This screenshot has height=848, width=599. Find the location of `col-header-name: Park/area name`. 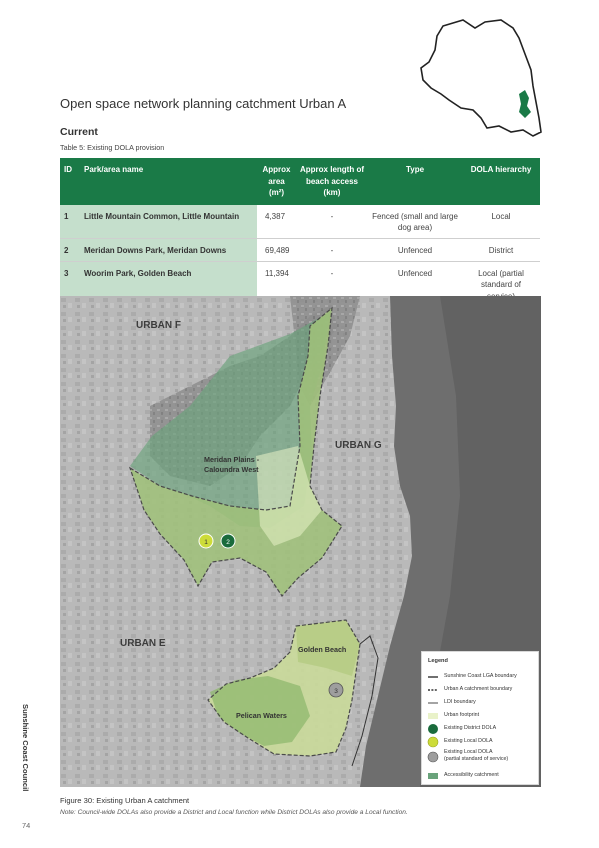

col-header-name: Park/area name is located at coordinates (168, 181).